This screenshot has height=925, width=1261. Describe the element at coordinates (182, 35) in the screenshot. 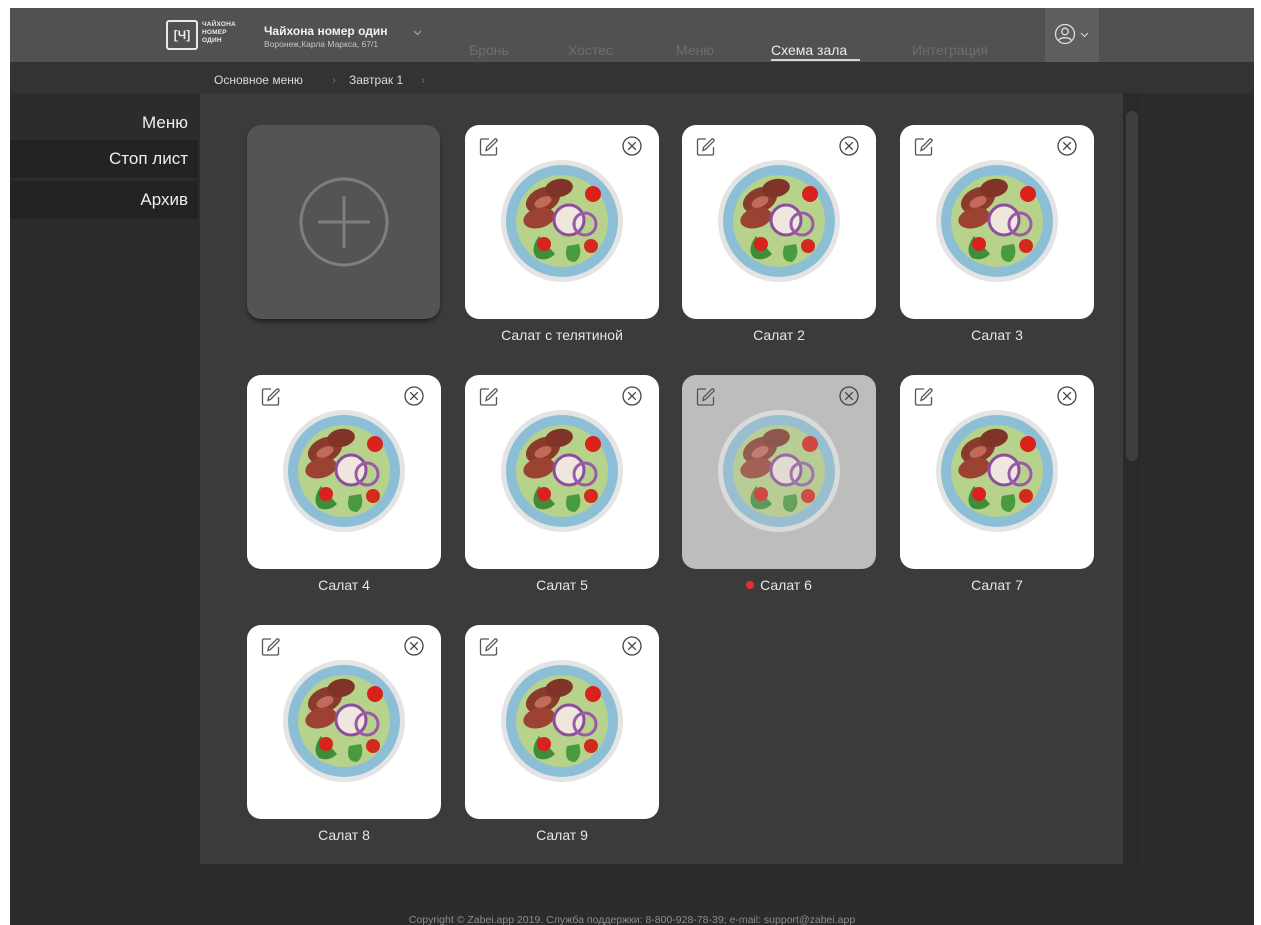

I see `logo-icon: [Ч]` at that location.